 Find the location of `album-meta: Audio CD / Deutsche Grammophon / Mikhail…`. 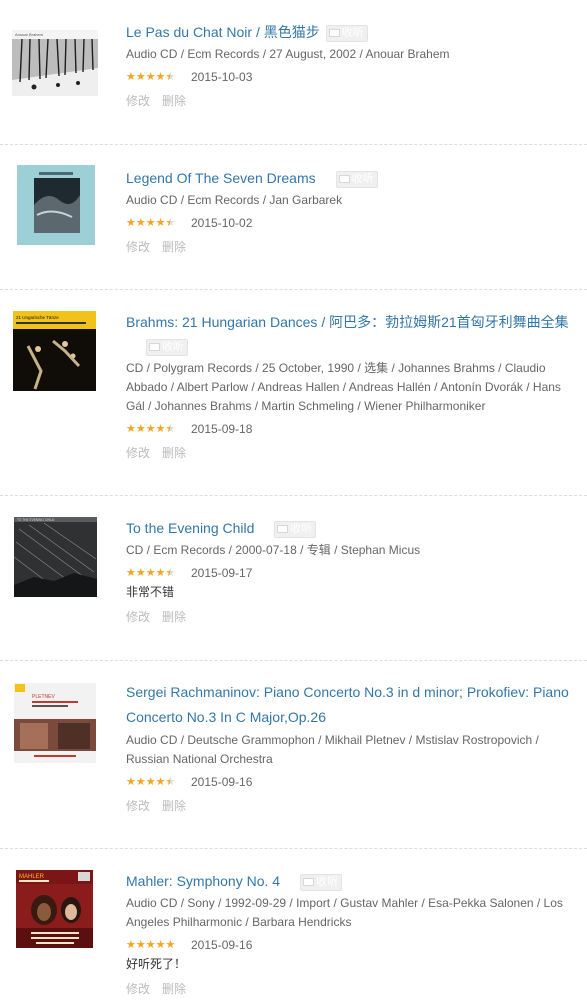

album-meta: Audio CD / Deutsche Grammophon / Mikhail… is located at coordinates (332, 749).